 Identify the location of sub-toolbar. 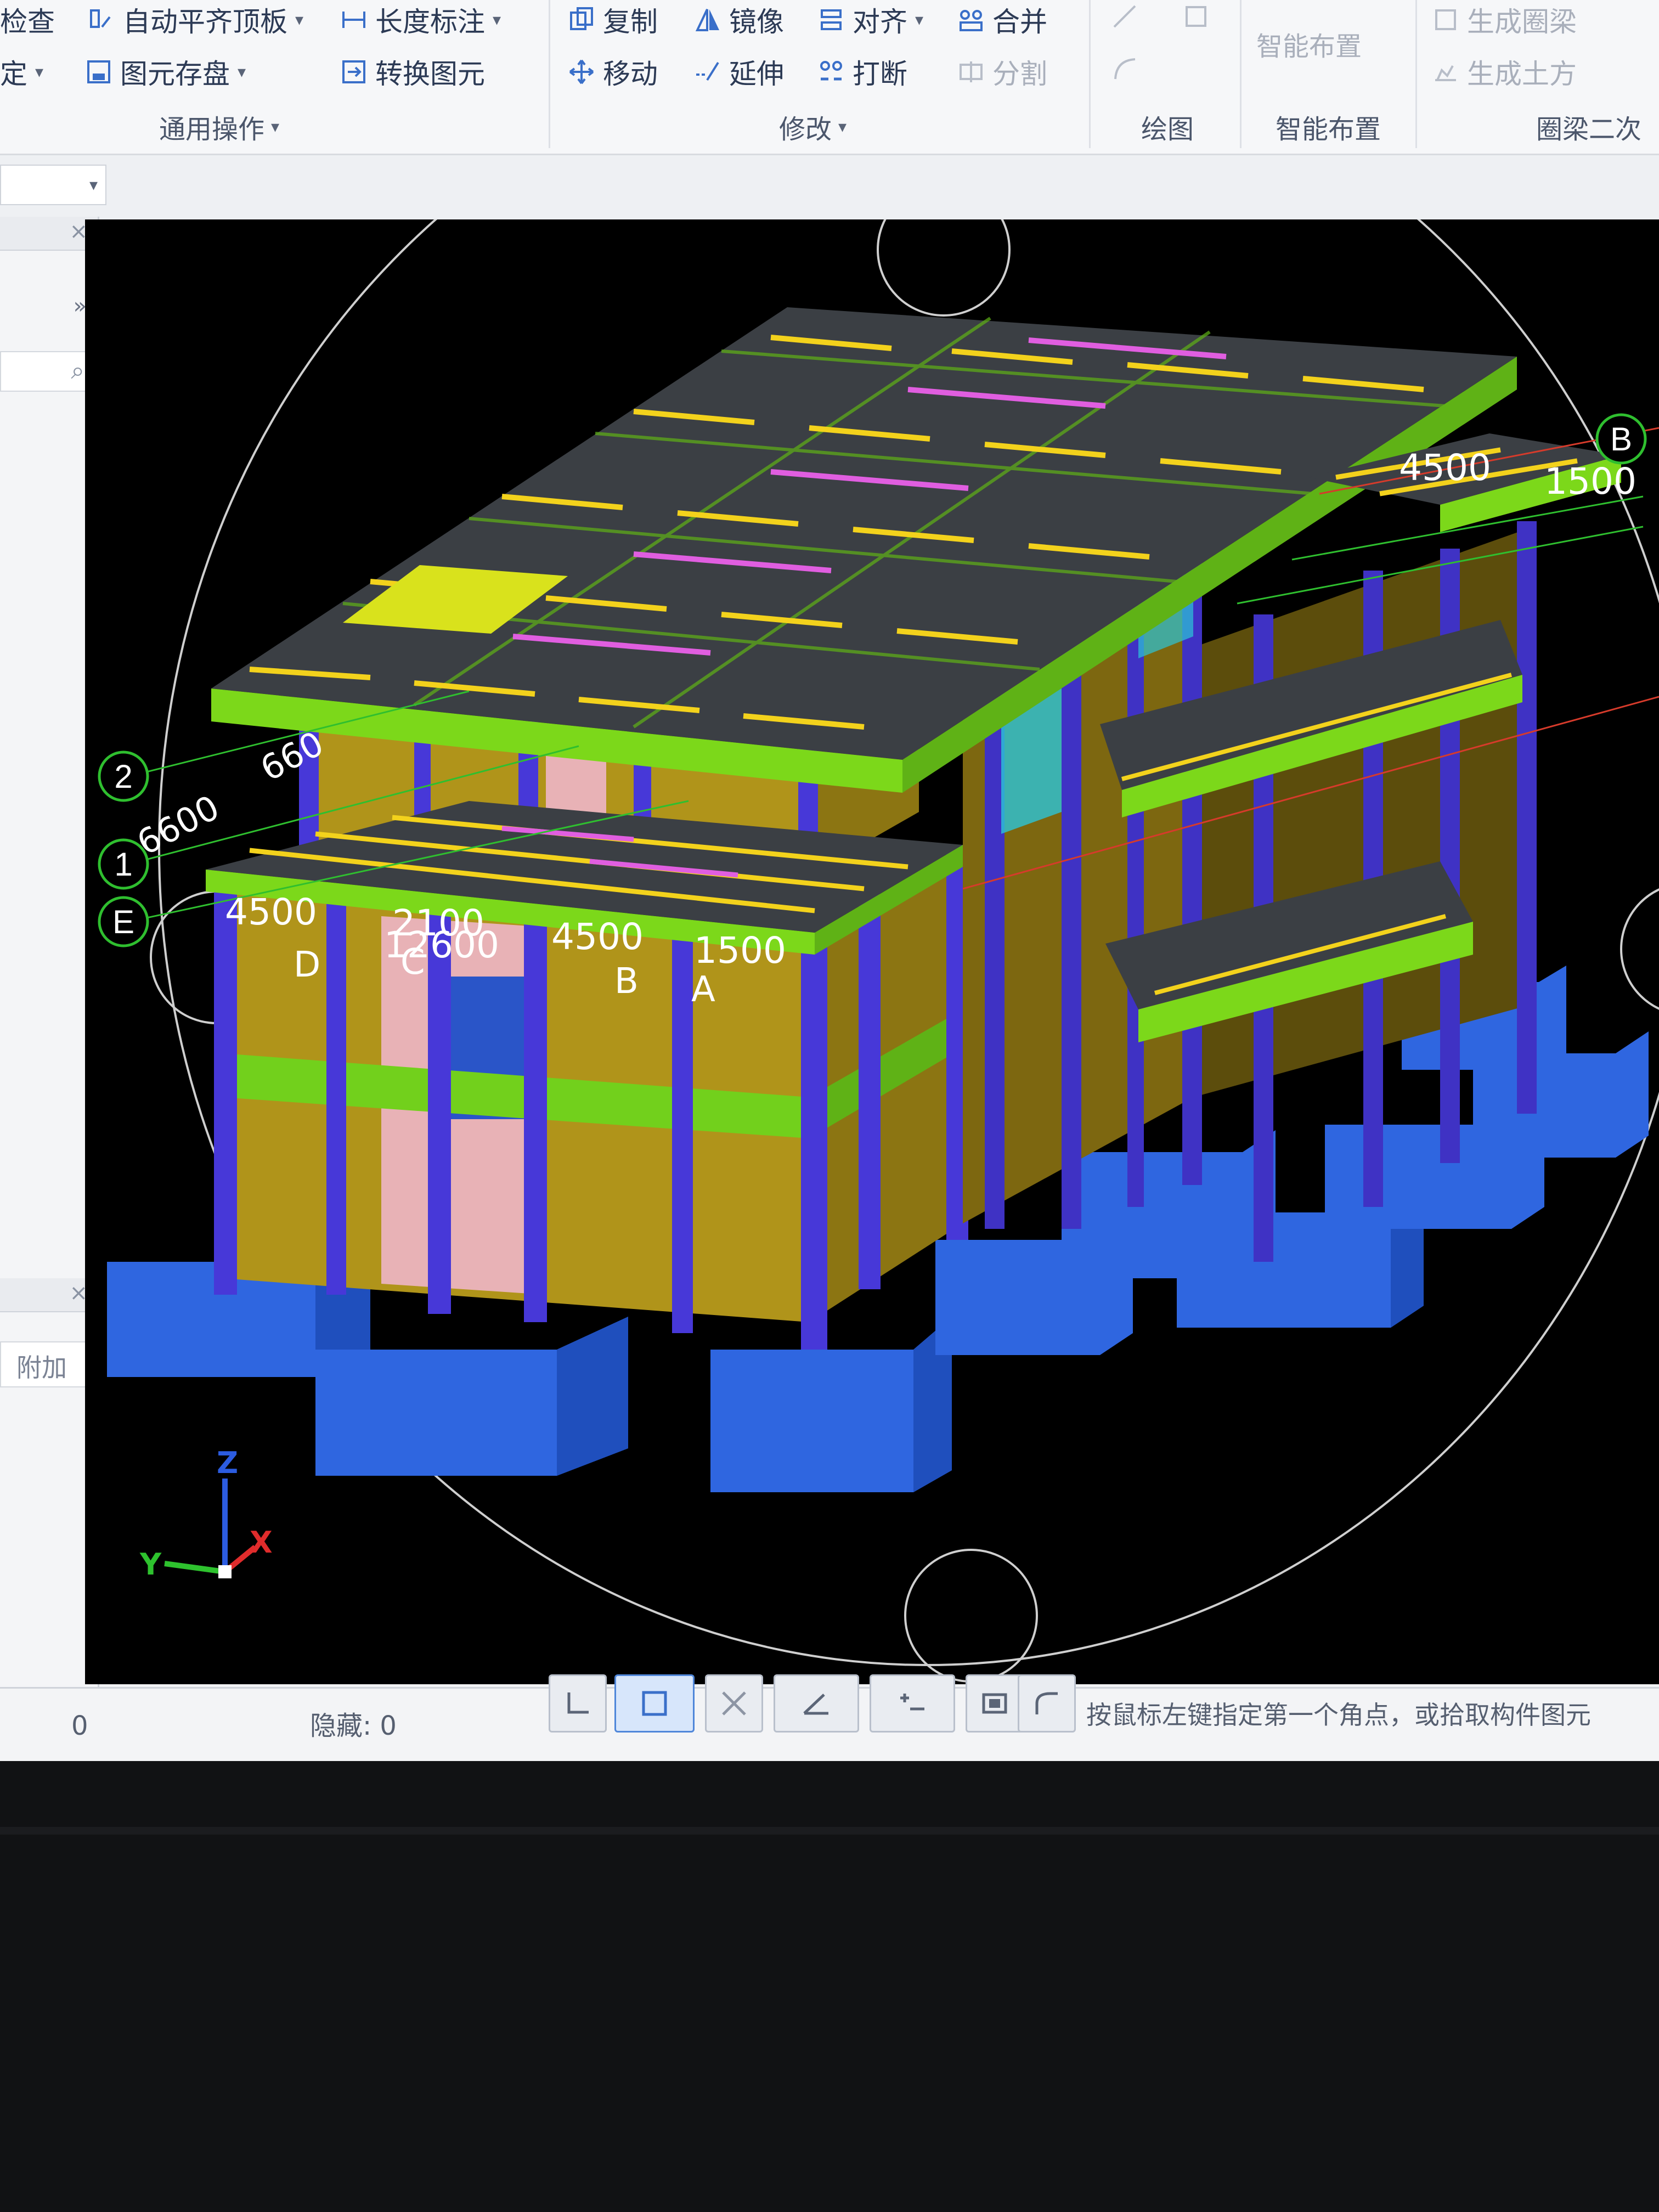
(830, 188).